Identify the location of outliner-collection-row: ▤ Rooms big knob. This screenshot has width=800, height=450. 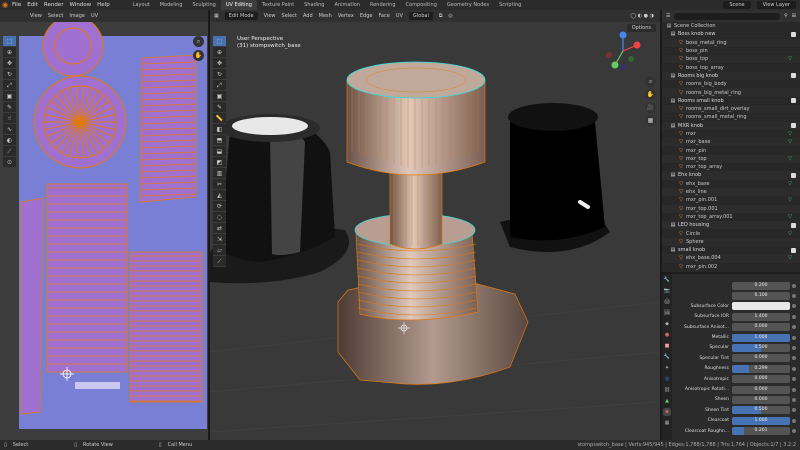
(731, 76).